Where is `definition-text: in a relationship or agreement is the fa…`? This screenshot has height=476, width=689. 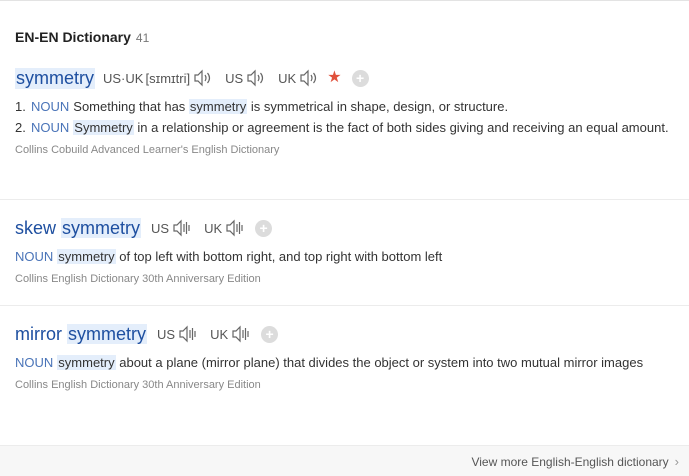
definition-text: in a relationship or agreement is the fa… is located at coordinates (401, 127).